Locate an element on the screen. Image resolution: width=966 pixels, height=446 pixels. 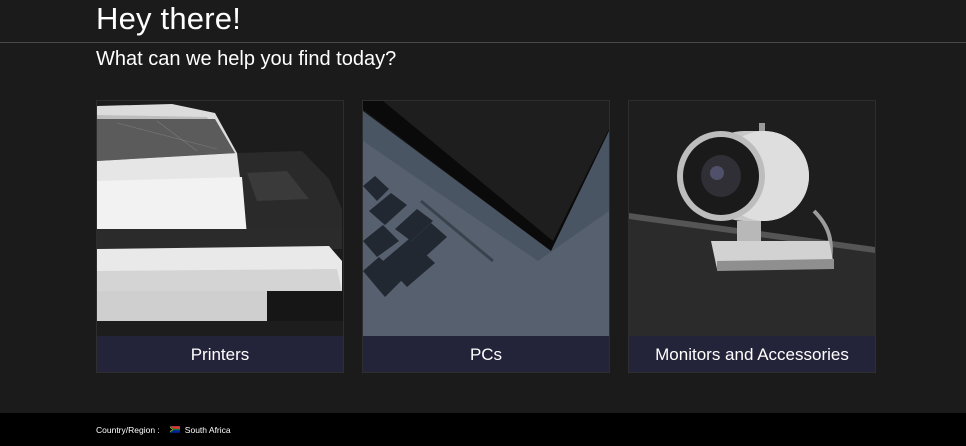
category-label-pcs: PCs is located at coordinates (486, 354).